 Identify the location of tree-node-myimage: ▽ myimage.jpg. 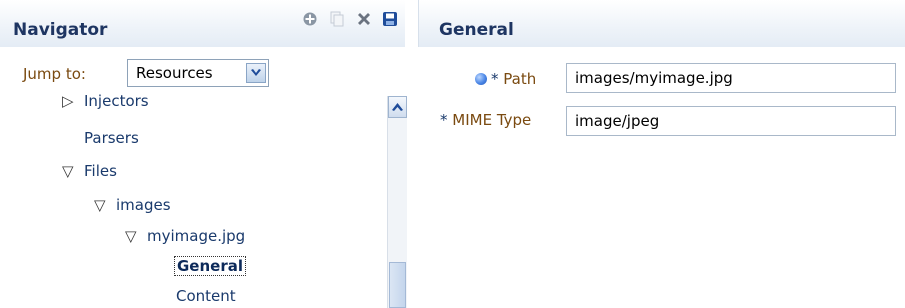
(185, 236).